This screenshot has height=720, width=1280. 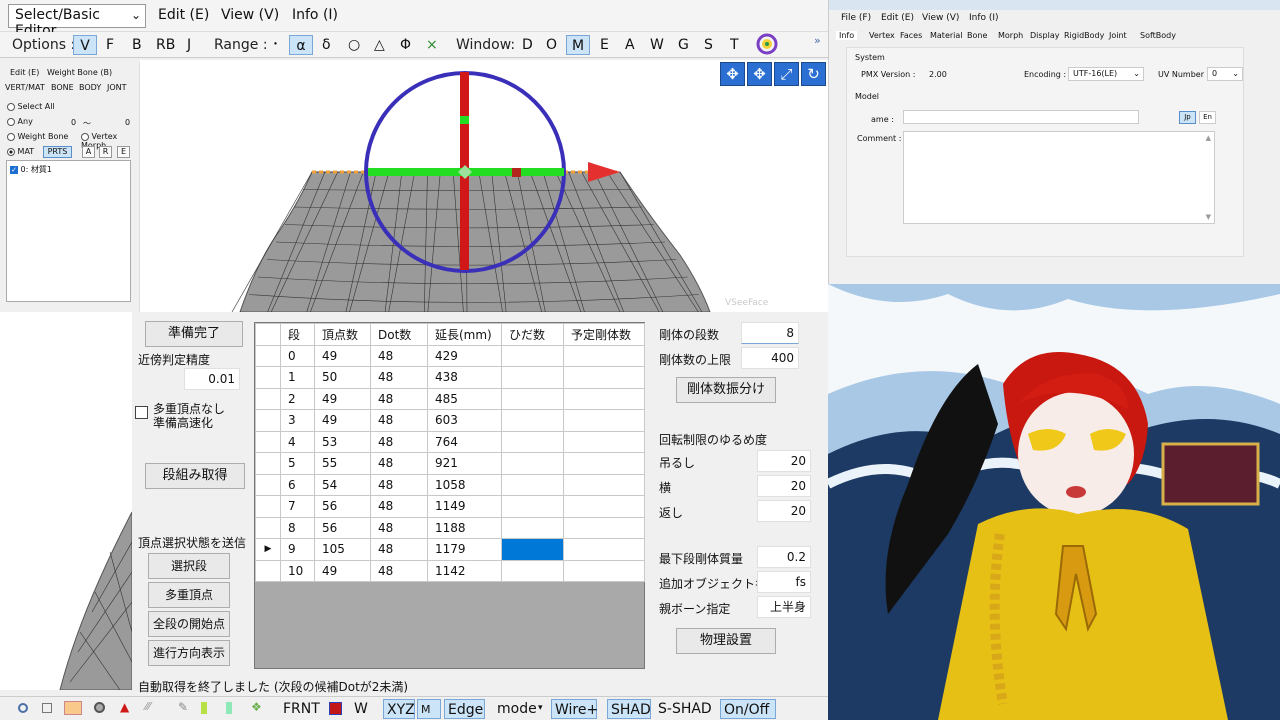 What do you see at coordinates (882, 35) in the screenshot?
I see `tab-vertex: Vertex` at bounding box center [882, 35].